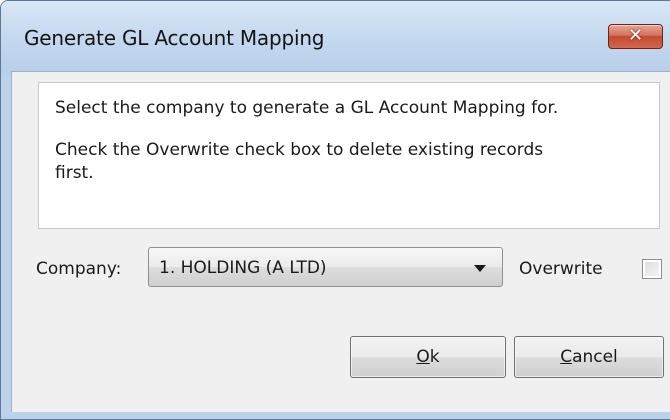 The image size is (670, 420). I want to click on company-label: Company:, so click(79, 269).